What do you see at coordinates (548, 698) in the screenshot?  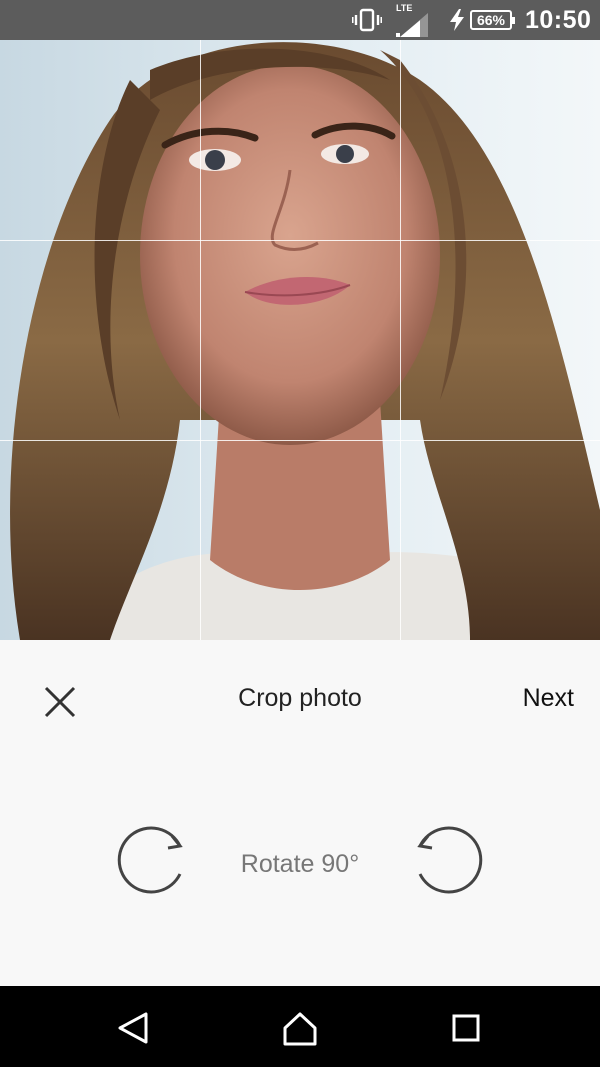 I see `next-button: Next` at bounding box center [548, 698].